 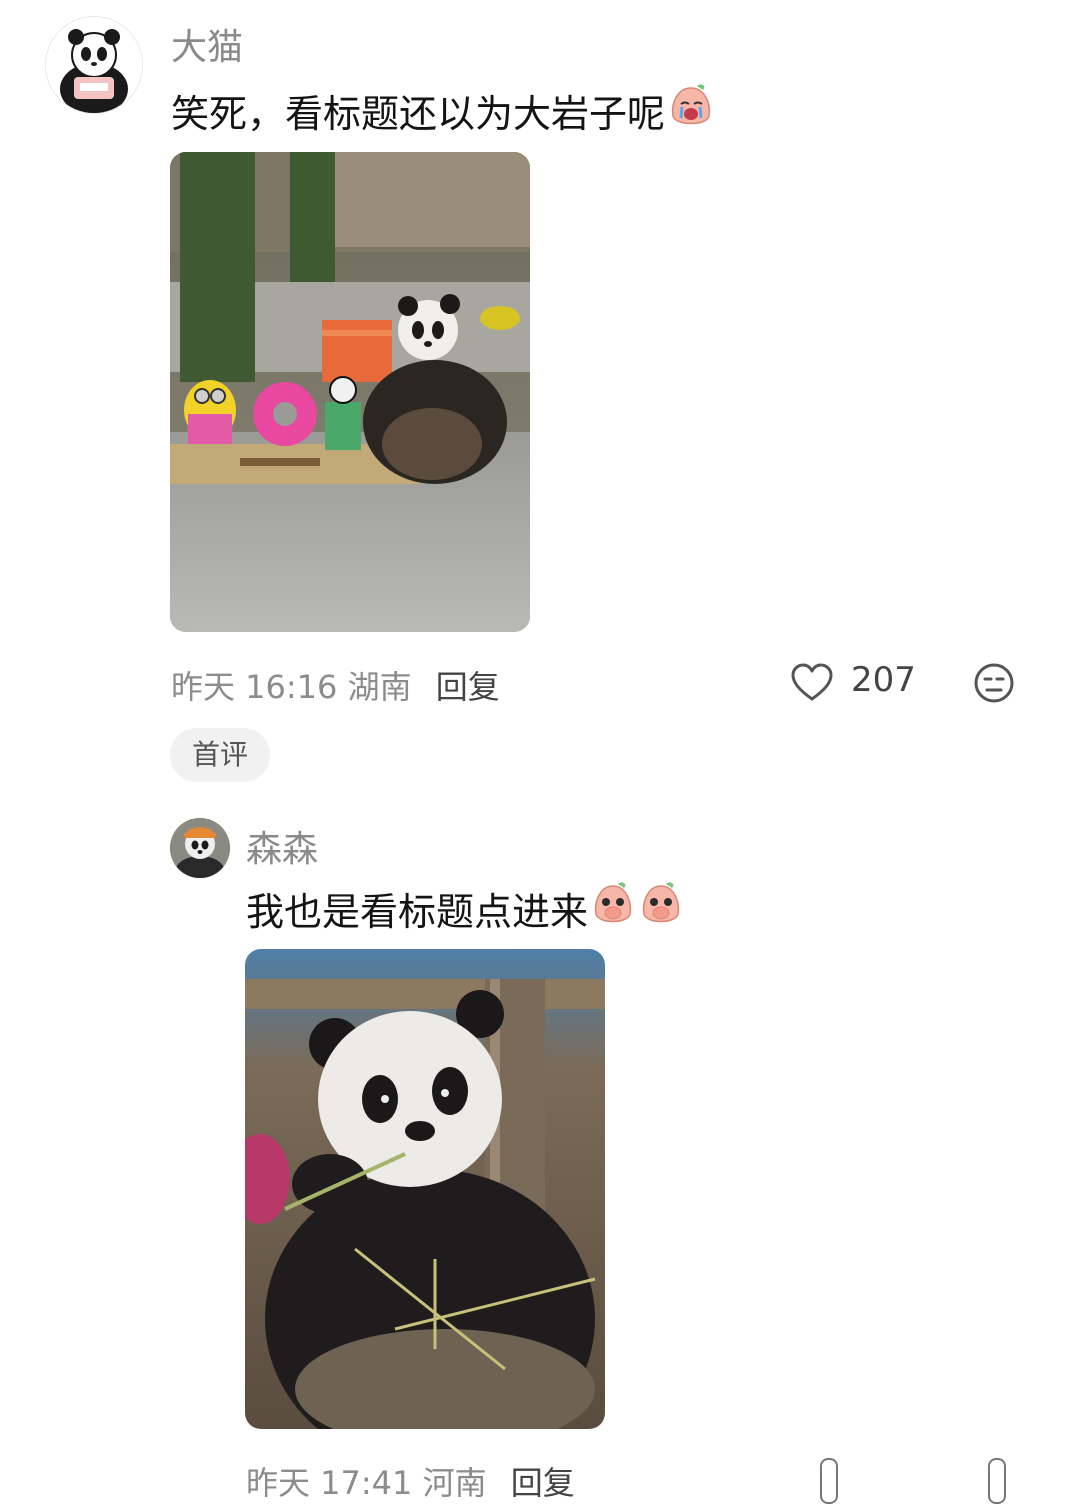 I want to click on comment-text: 我也是看标题点进来, so click(x=465, y=908).